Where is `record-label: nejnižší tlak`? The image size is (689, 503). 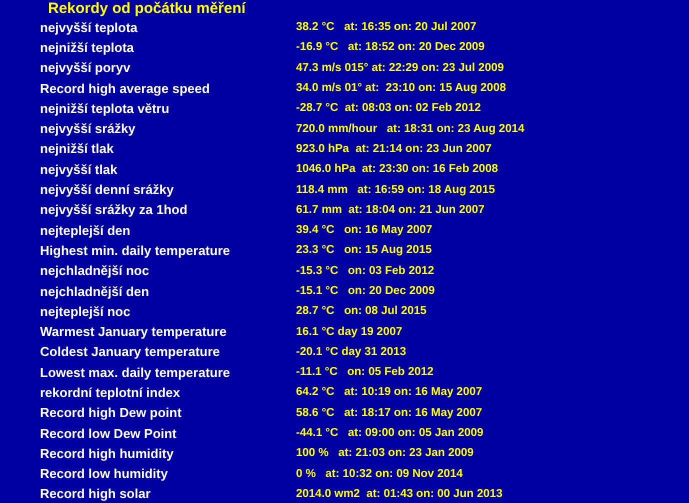 record-label: nejnižší tlak is located at coordinates (77, 148).